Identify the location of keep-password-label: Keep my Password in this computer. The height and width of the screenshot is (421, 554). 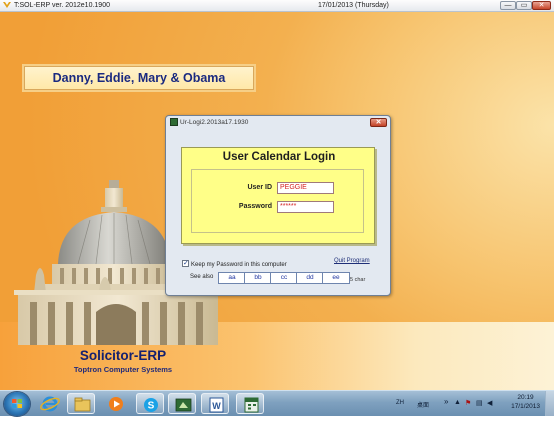
(239, 265).